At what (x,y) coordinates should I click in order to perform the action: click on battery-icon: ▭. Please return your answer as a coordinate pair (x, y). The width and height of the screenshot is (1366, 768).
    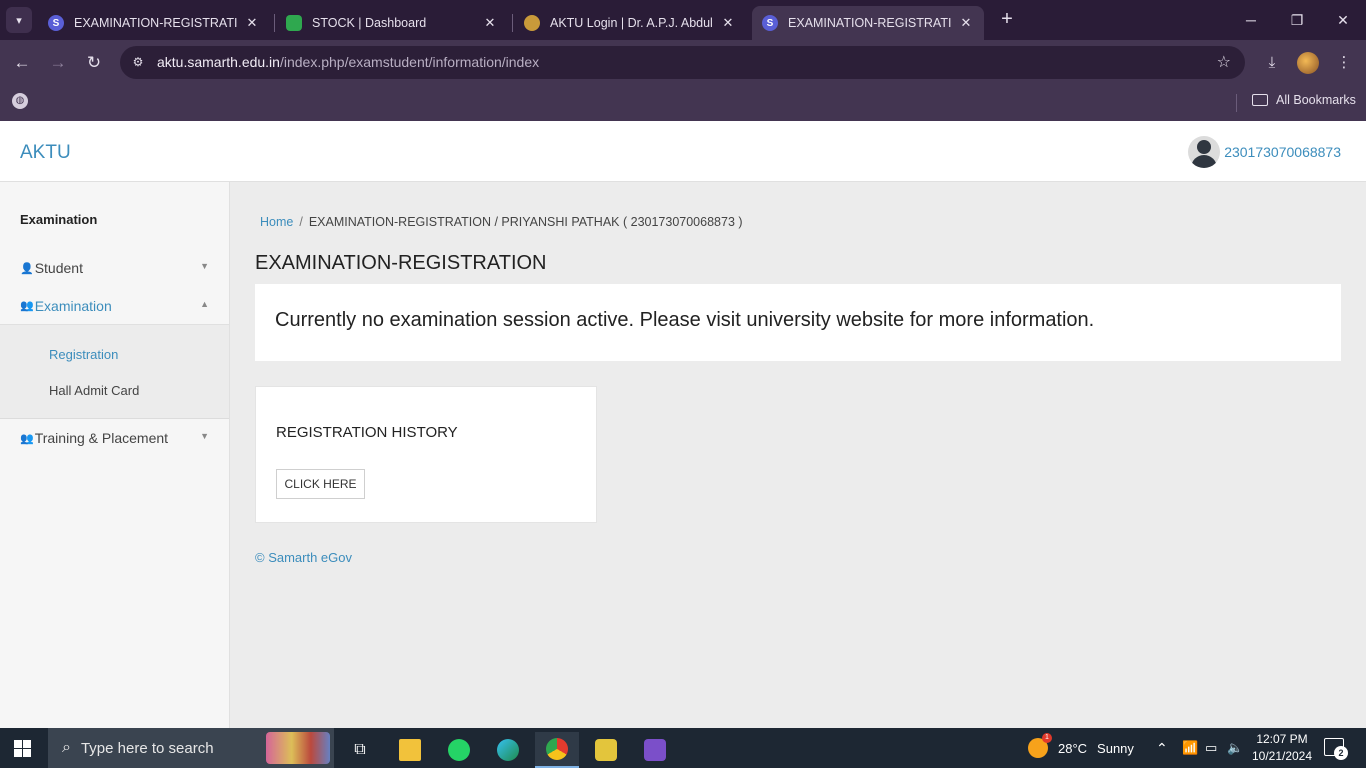
    Looking at the image, I should click on (1211, 748).